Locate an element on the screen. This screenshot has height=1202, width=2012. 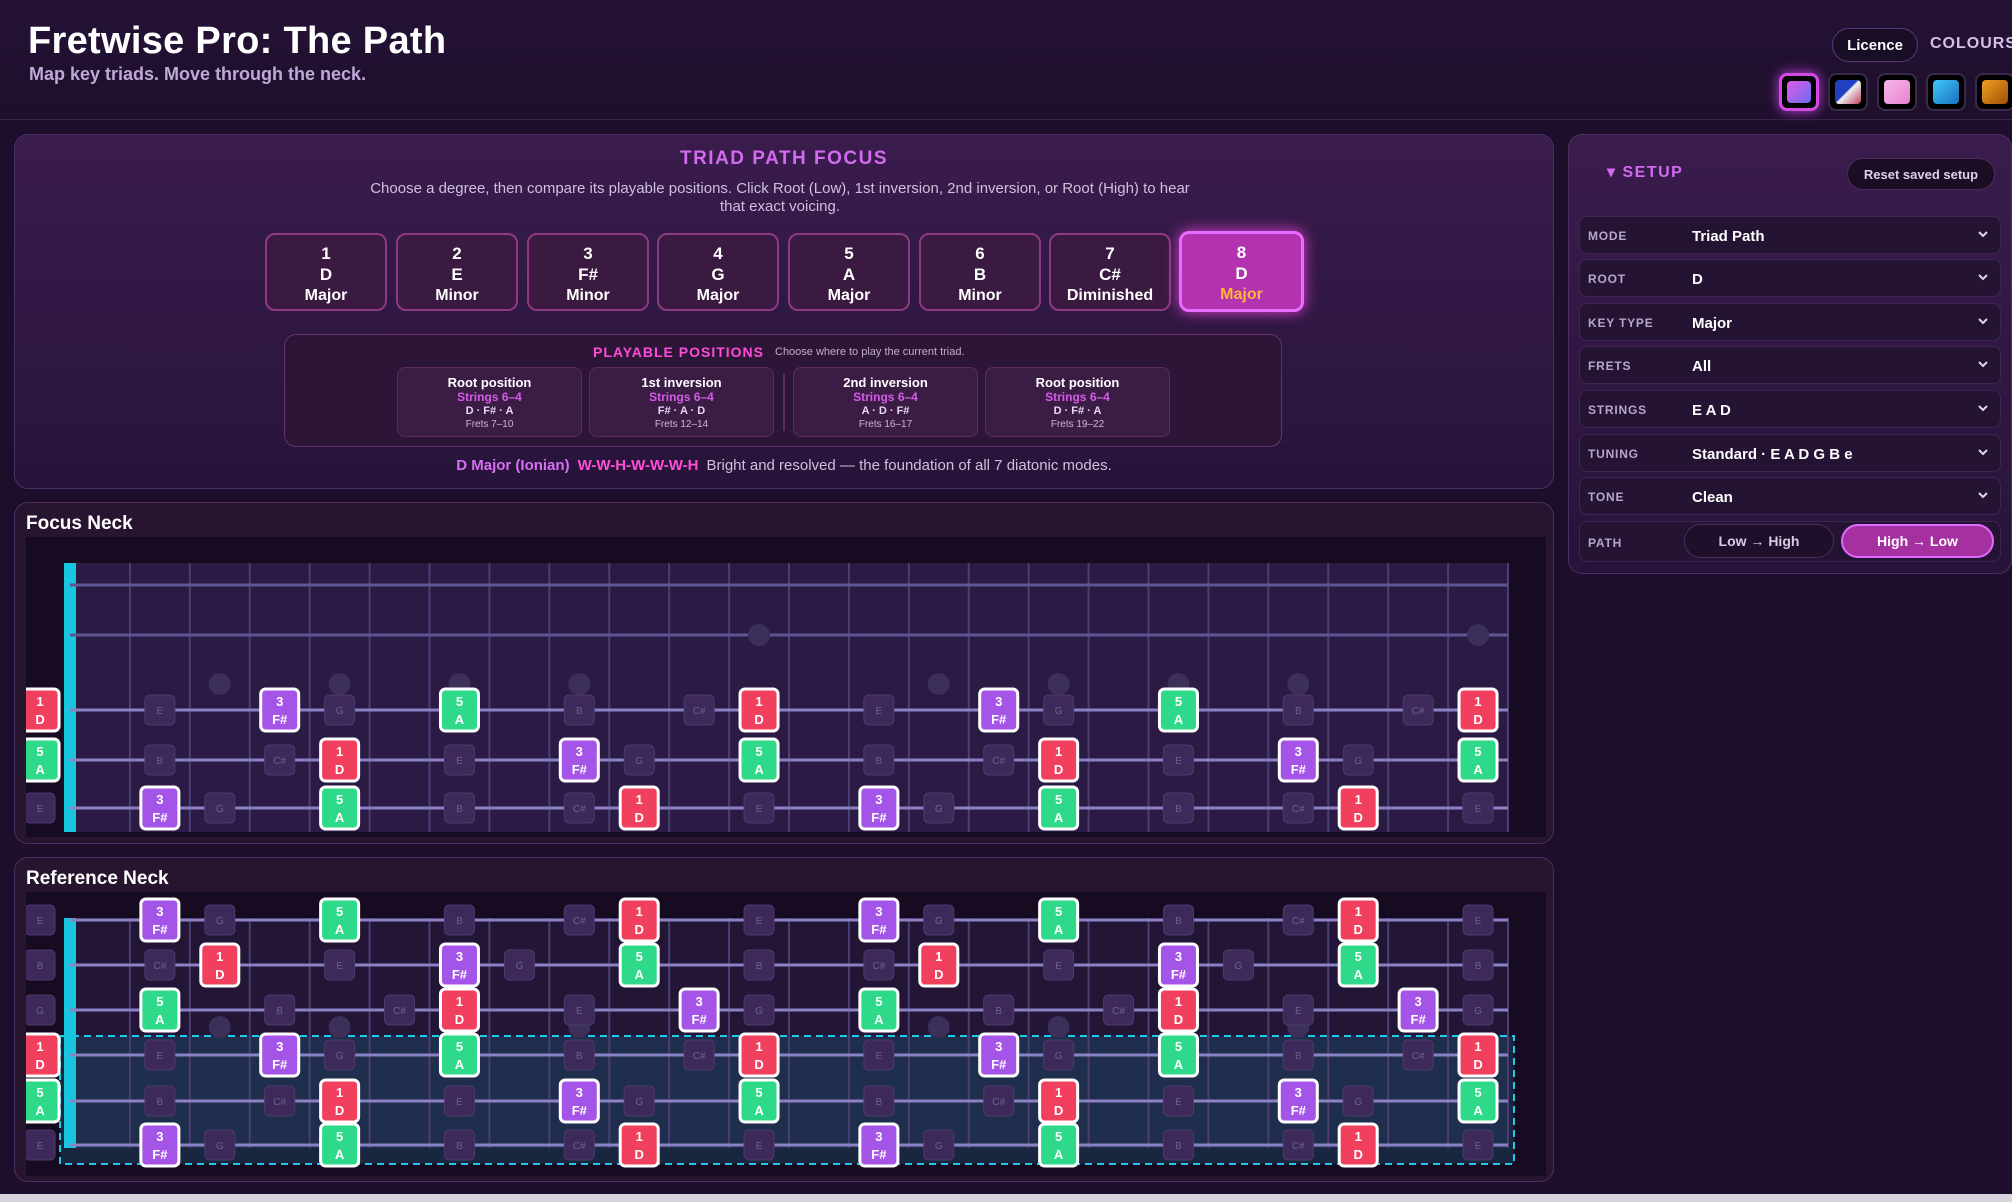
app-title: Fretwise Pro: The Path is located at coordinates (237, 41).